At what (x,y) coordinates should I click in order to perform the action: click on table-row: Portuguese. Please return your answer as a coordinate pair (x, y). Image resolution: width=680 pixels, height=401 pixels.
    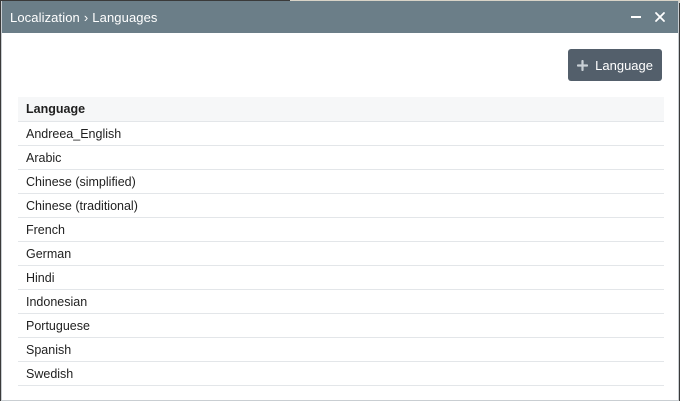
    Looking at the image, I should click on (341, 325).